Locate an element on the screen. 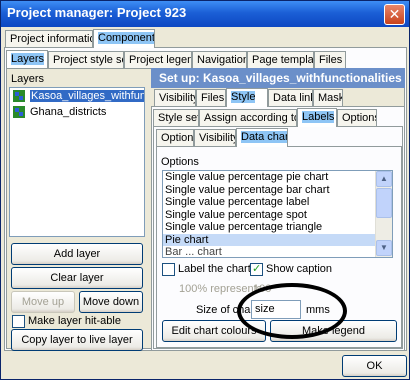 This screenshot has height=380, width=410. label-chart-checkbox is located at coordinates (168, 269).